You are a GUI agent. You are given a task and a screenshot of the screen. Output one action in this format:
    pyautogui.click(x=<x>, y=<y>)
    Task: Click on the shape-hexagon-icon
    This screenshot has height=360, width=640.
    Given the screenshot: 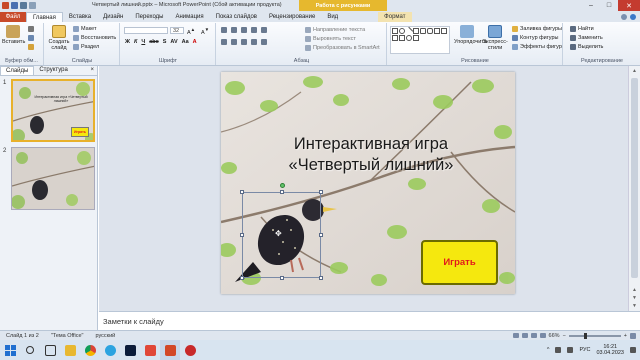 What is the action you would take?
    pyautogui.click(x=402, y=38)
    